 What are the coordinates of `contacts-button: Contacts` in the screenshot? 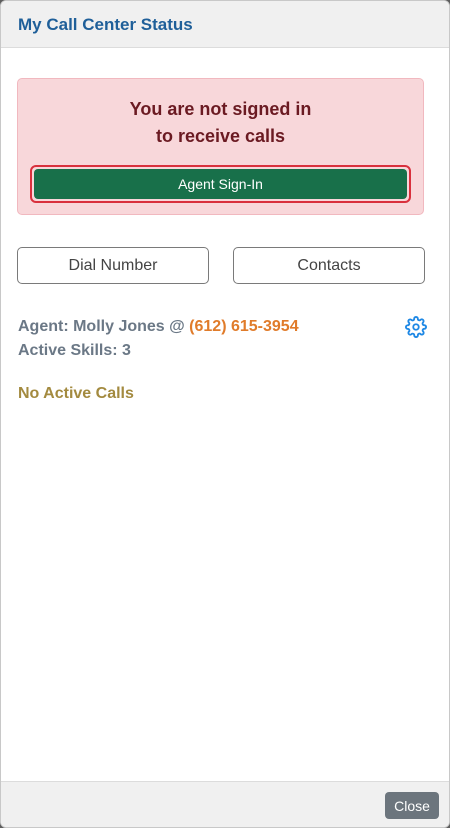 It's located at (329, 265).